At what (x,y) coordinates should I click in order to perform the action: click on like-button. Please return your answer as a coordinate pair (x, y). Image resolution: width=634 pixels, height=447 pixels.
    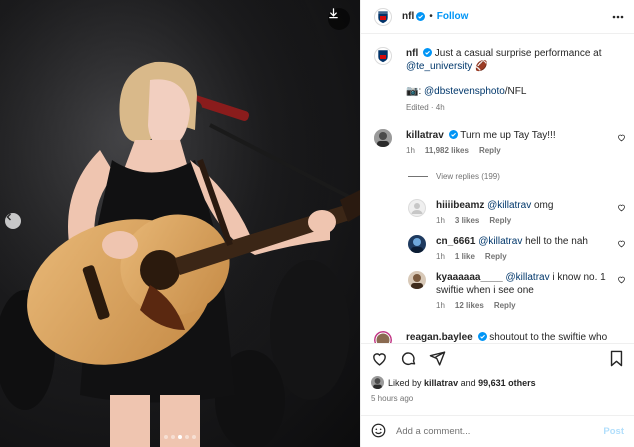
    Looking at the image, I should click on (379, 360).